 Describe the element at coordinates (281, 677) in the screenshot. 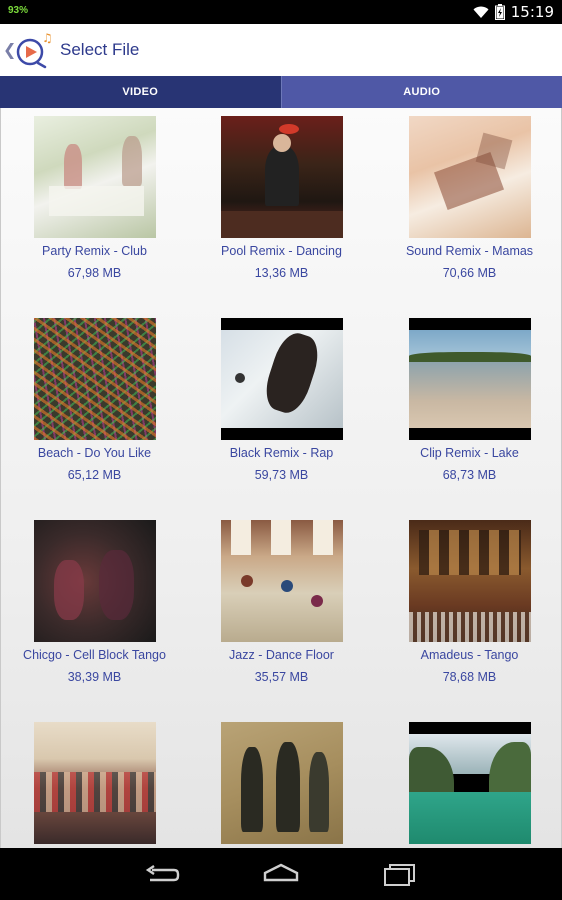

I see `file-size: 35,57 MB` at that location.